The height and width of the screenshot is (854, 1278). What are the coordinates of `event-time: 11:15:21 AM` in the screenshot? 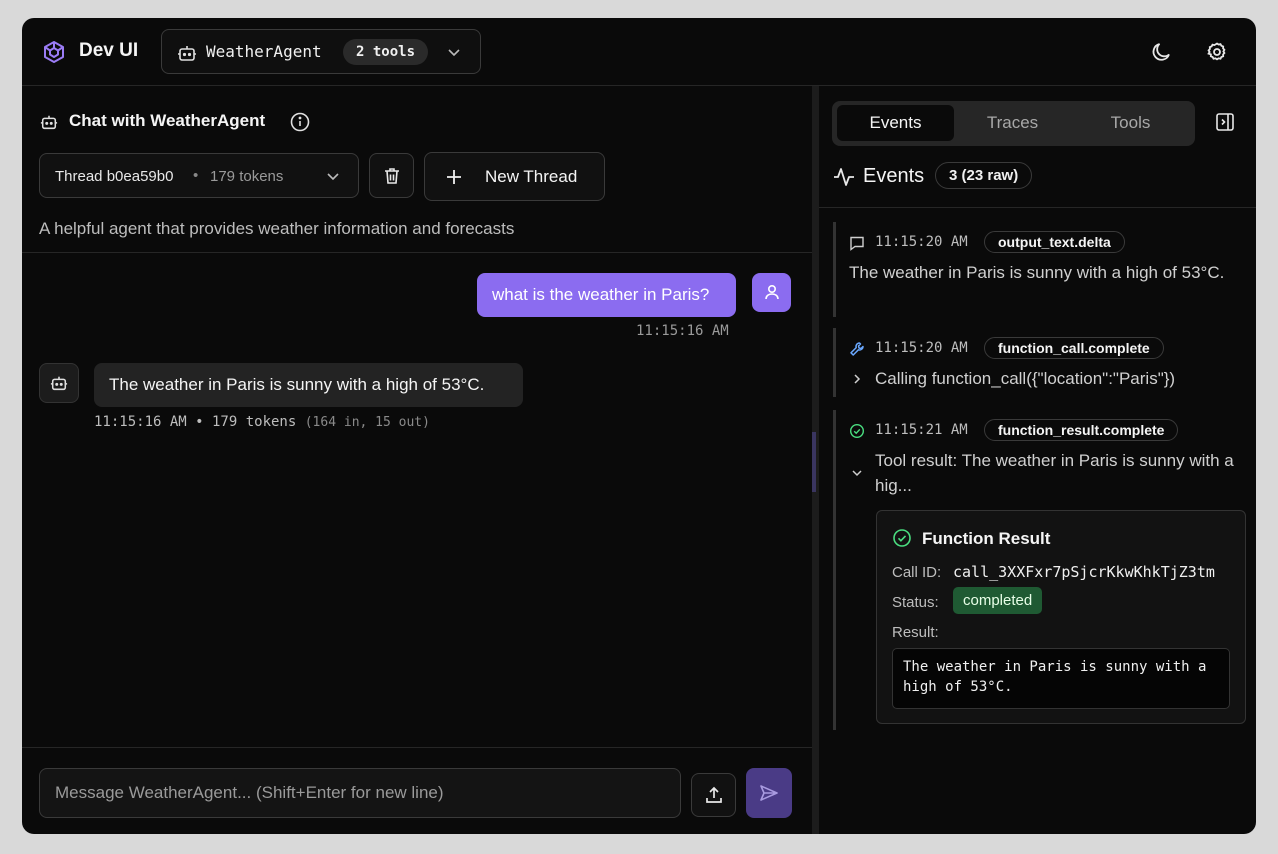 It's located at (921, 430).